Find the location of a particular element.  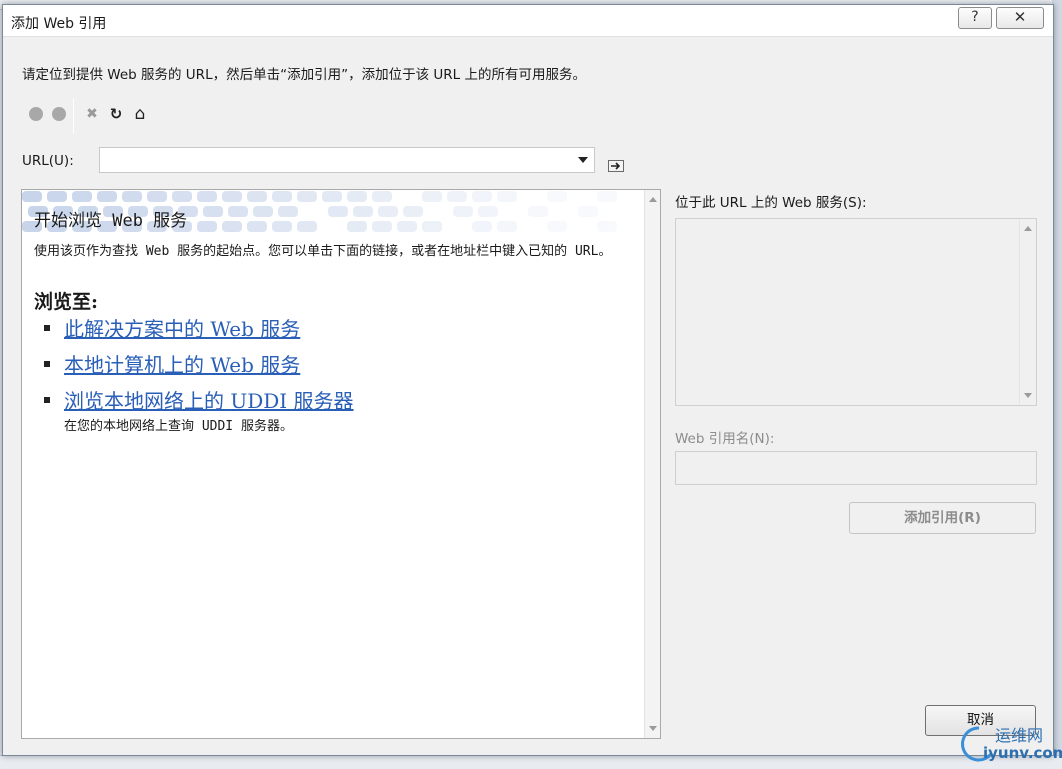

dialog-title: 添加 Web 引用 is located at coordinates (59, 24).